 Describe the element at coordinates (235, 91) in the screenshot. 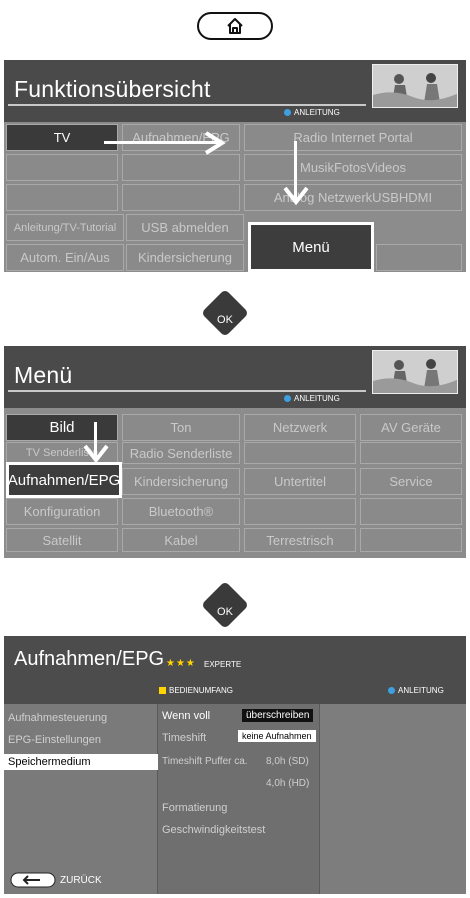

I see `panel-header: Funktionsübersicht ANLEITUNG` at that location.